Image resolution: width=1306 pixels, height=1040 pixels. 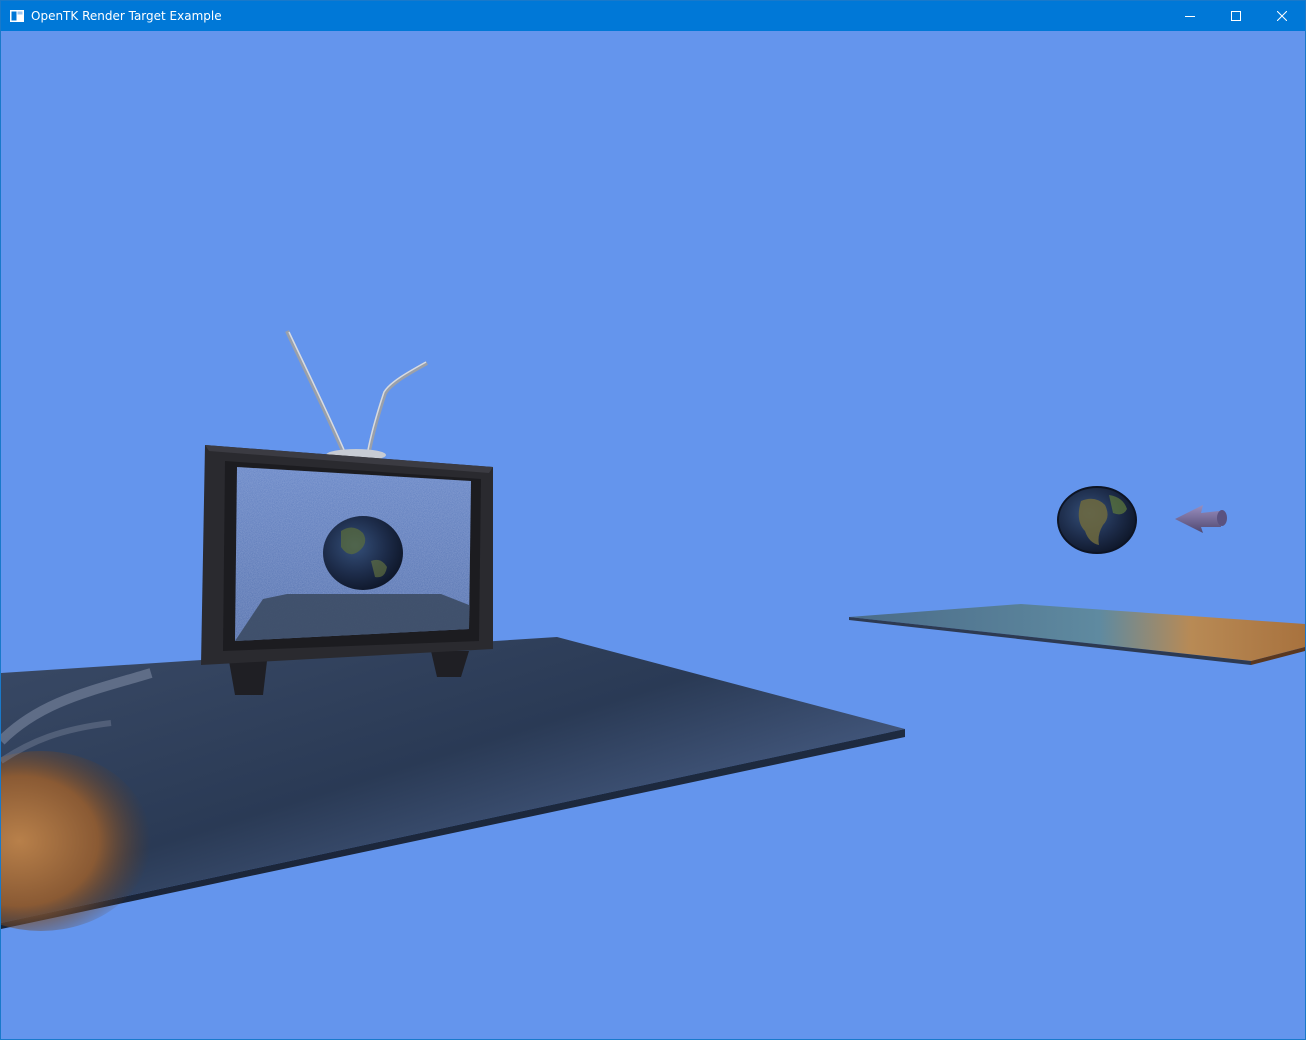 I want to click on caption-buttons, so click(x=1236, y=16).